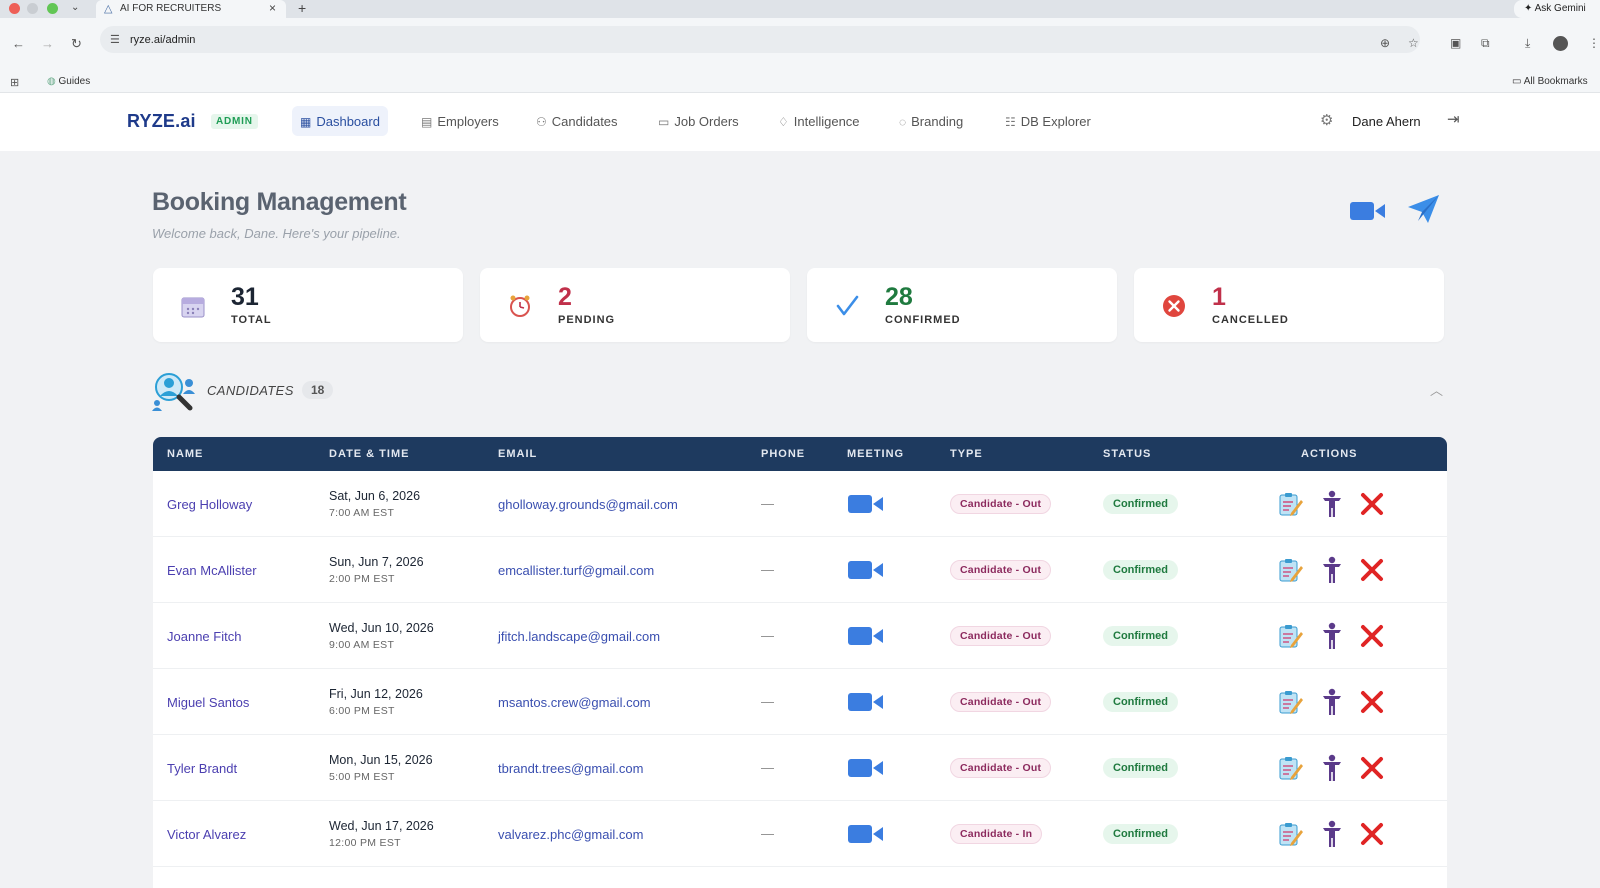 This screenshot has width=1600, height=888. I want to click on maximize-window-button, so click(52, 8).